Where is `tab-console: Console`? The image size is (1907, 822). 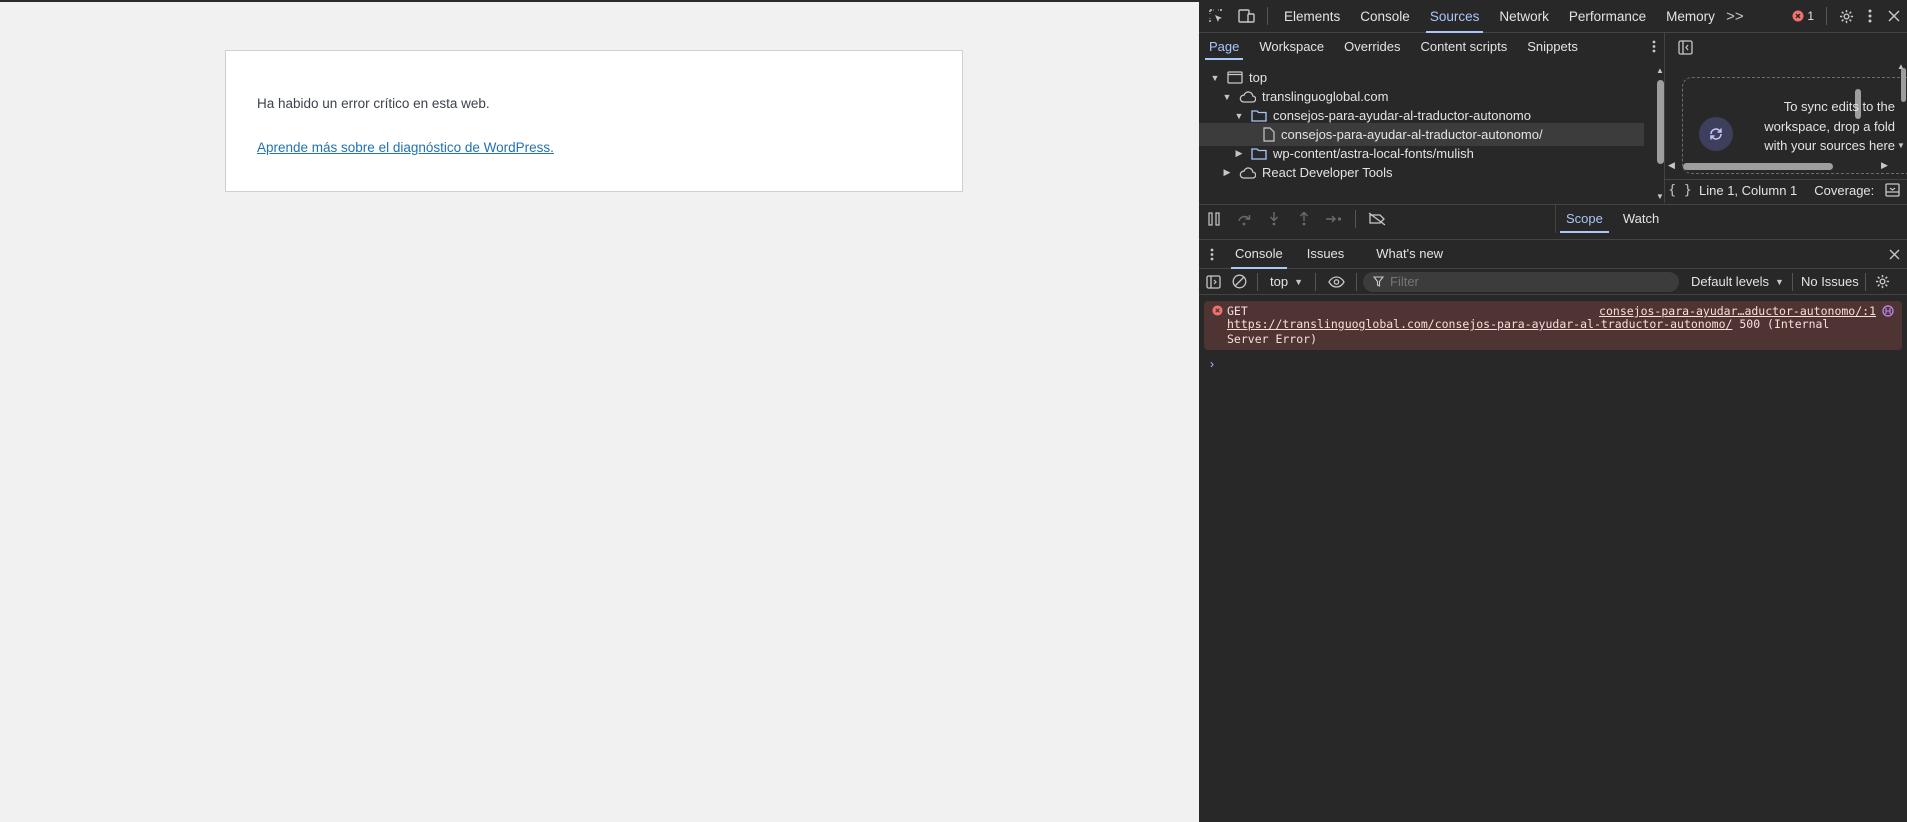 tab-console: Console is located at coordinates (1385, 16).